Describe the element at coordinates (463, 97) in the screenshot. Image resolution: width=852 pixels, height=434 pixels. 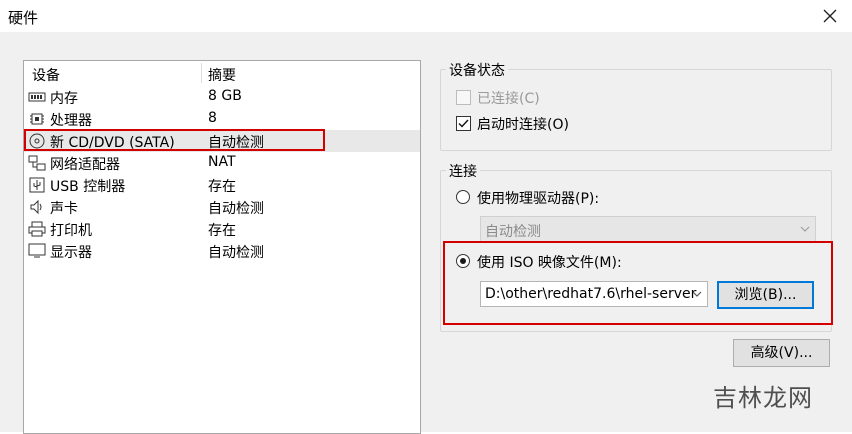
I see `connected-checkbox` at that location.